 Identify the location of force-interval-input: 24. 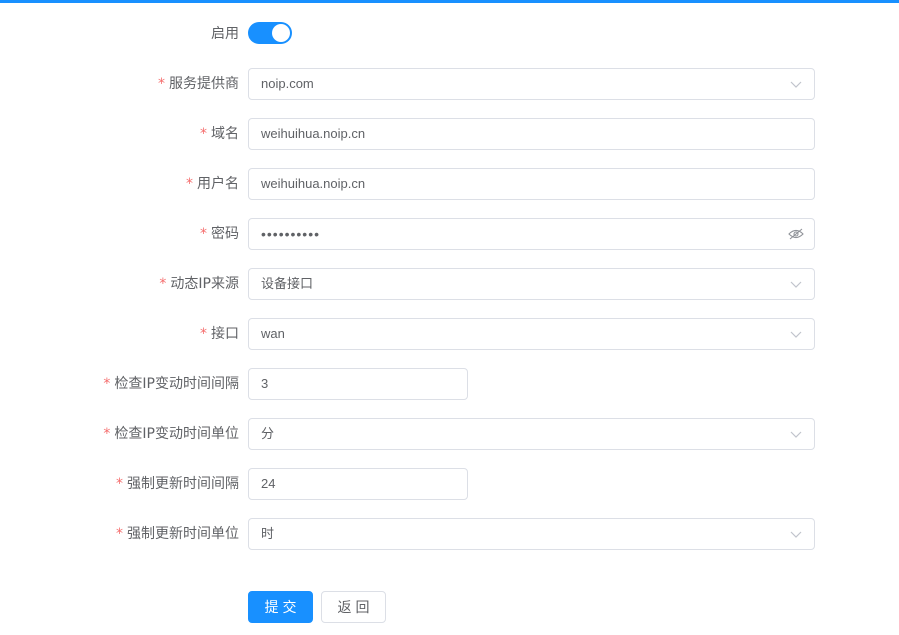
(358, 484).